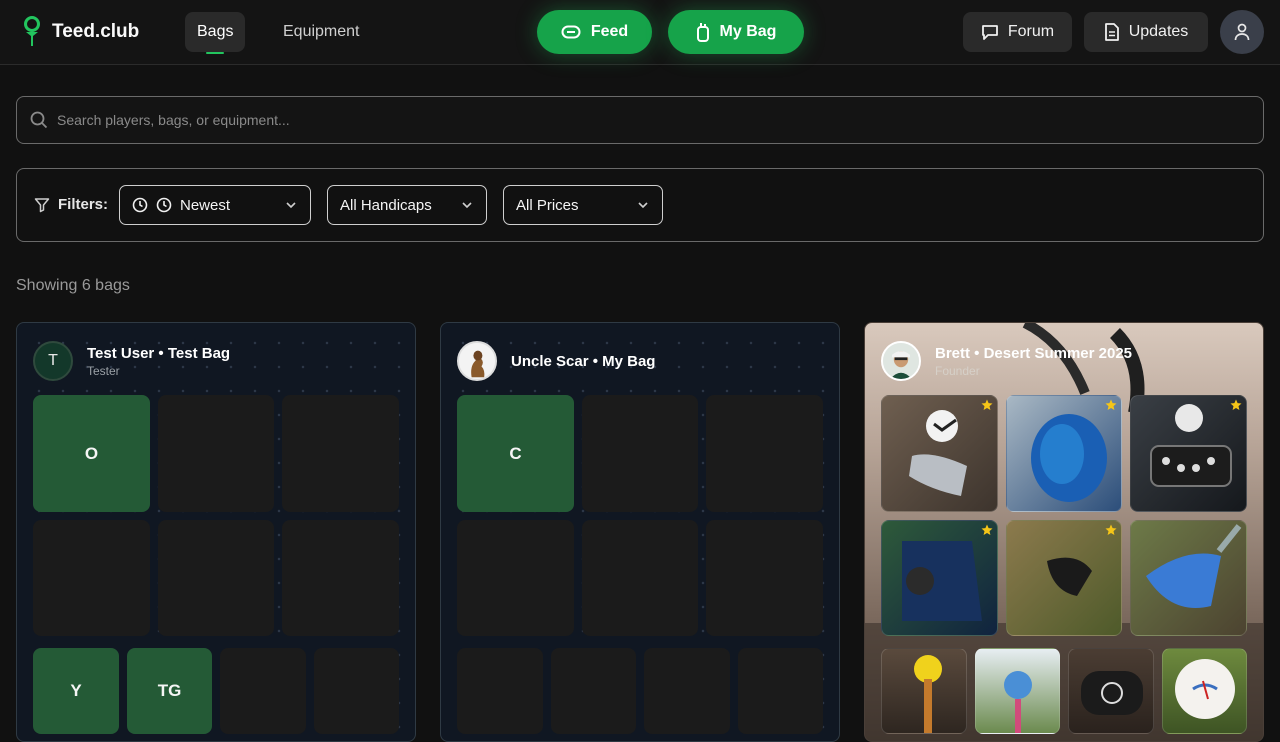 The image size is (1280, 742). Describe the element at coordinates (1194, 566) in the screenshot. I see `wedge-club-image` at that location.